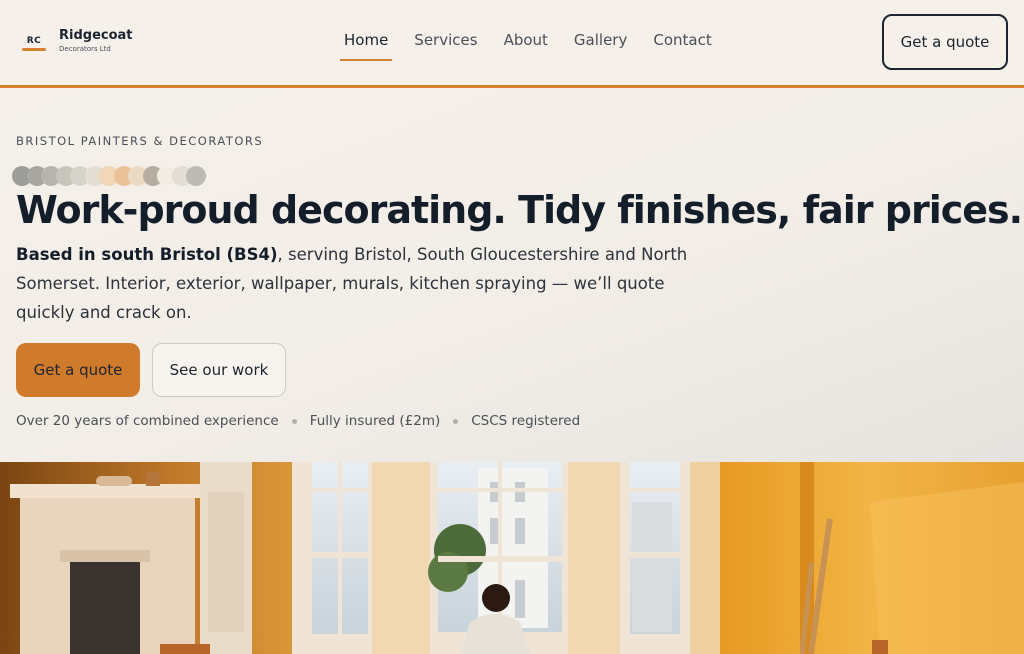 The height and width of the screenshot is (654, 1024). Describe the element at coordinates (526, 421) in the screenshot. I see `trust-cscs: CSCS registered` at that location.